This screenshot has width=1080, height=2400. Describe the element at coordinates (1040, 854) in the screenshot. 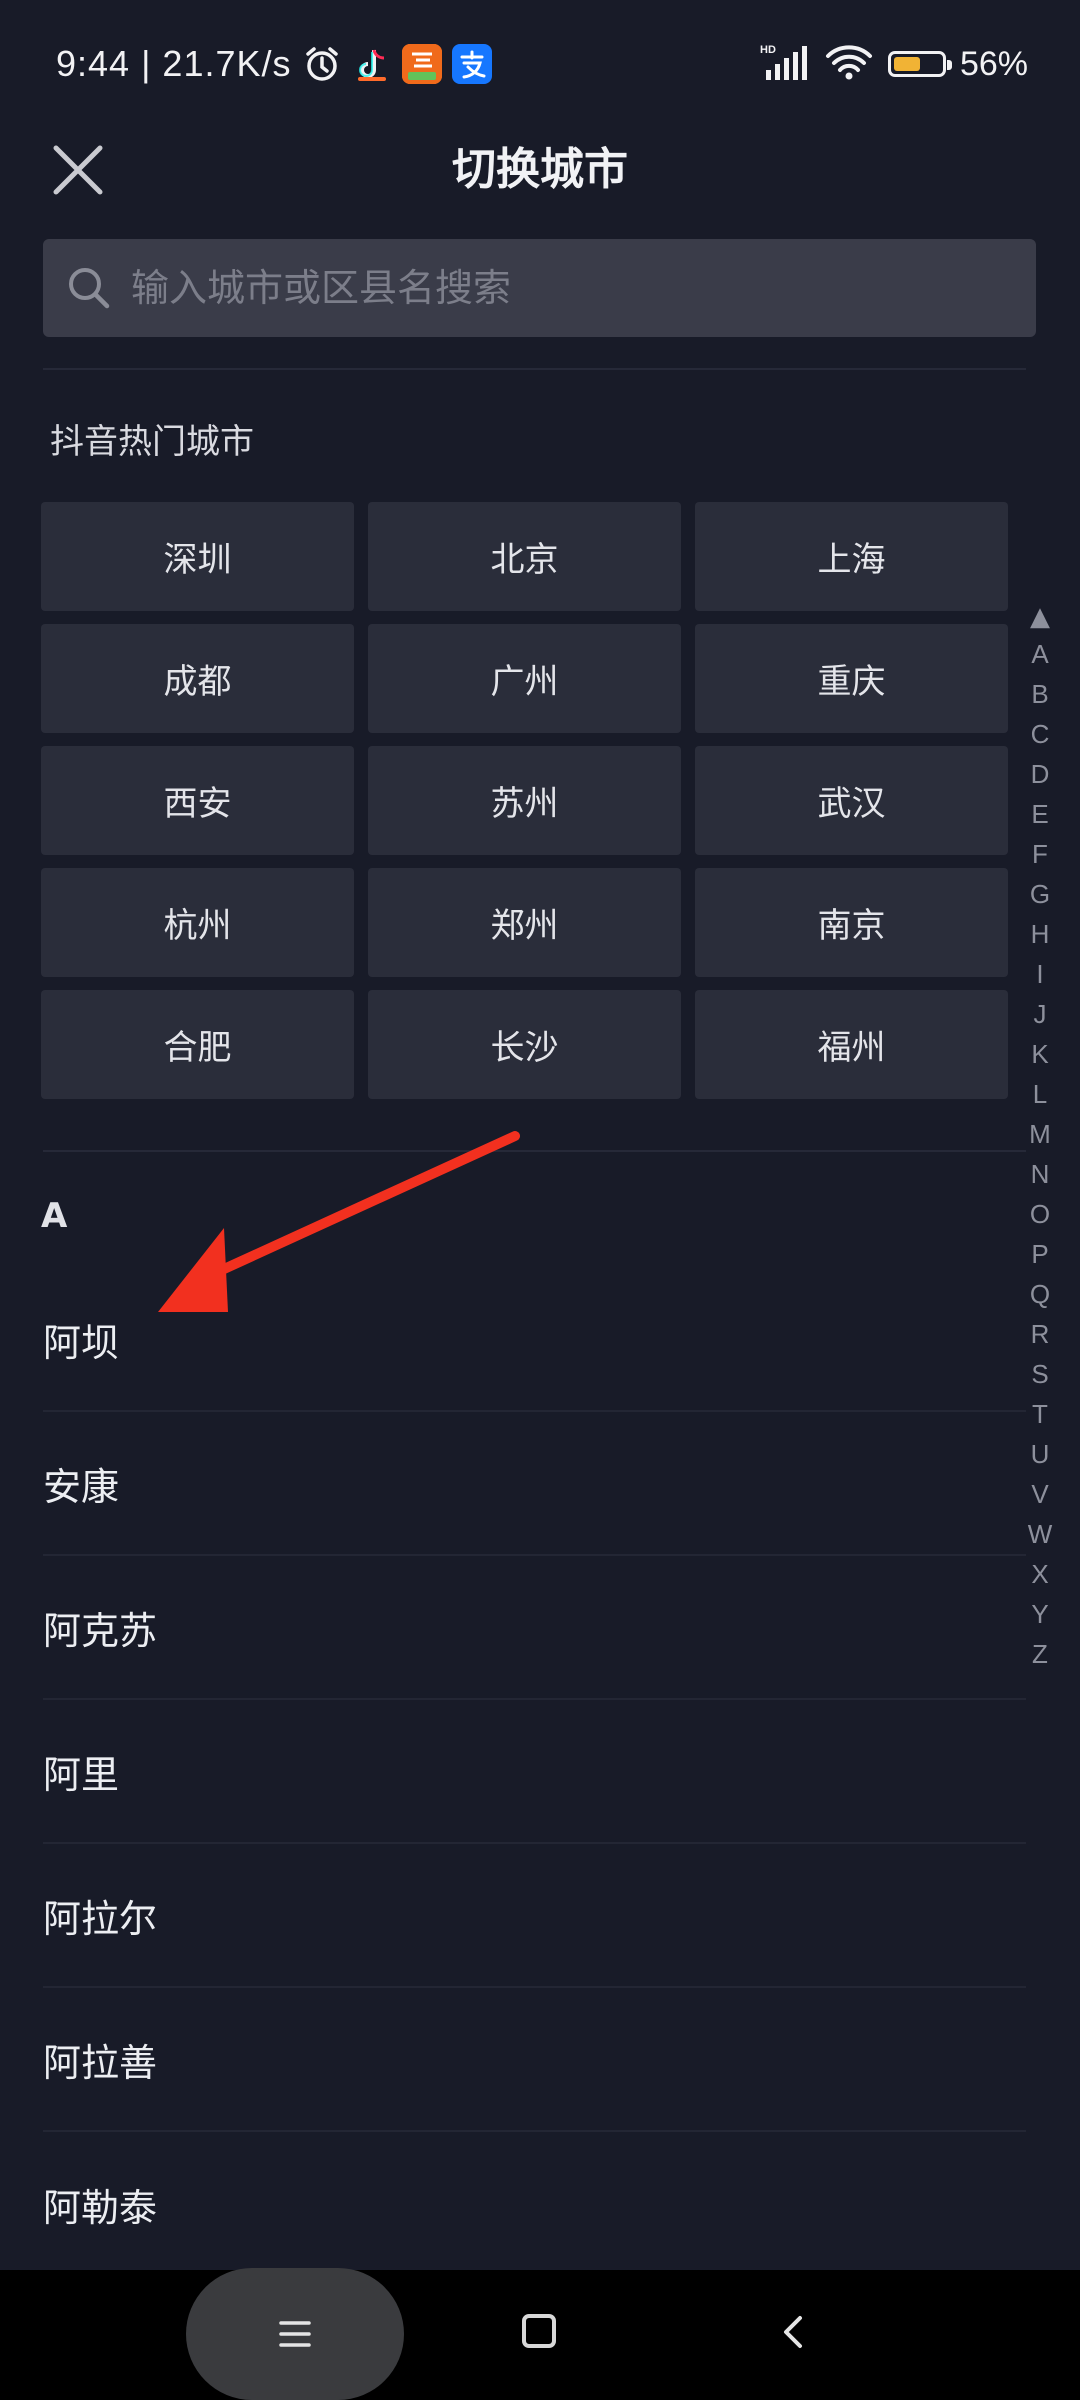

I see `alpha-index-f: F` at that location.